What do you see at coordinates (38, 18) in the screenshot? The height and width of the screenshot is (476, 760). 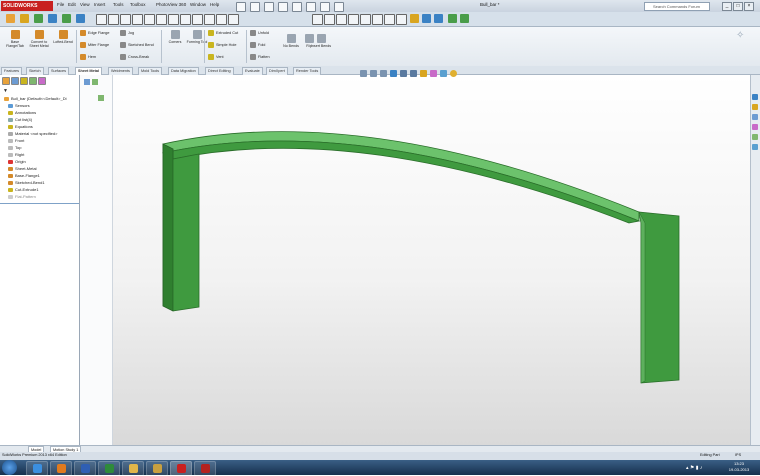 I see `extrude-icon` at bounding box center [38, 18].